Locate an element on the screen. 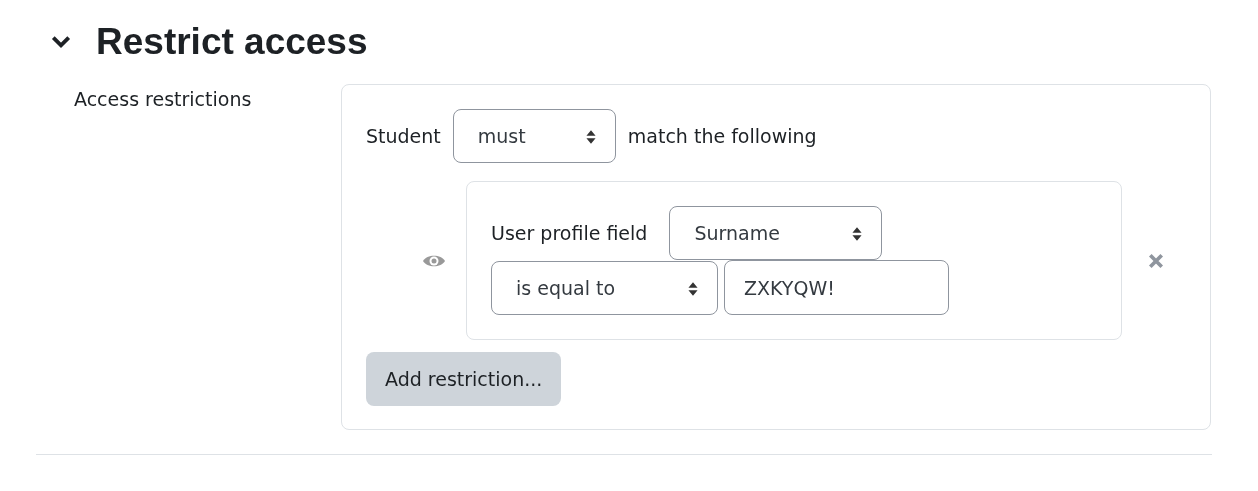 This screenshot has width=1258, height=491. field-select: Surname is located at coordinates (776, 233).